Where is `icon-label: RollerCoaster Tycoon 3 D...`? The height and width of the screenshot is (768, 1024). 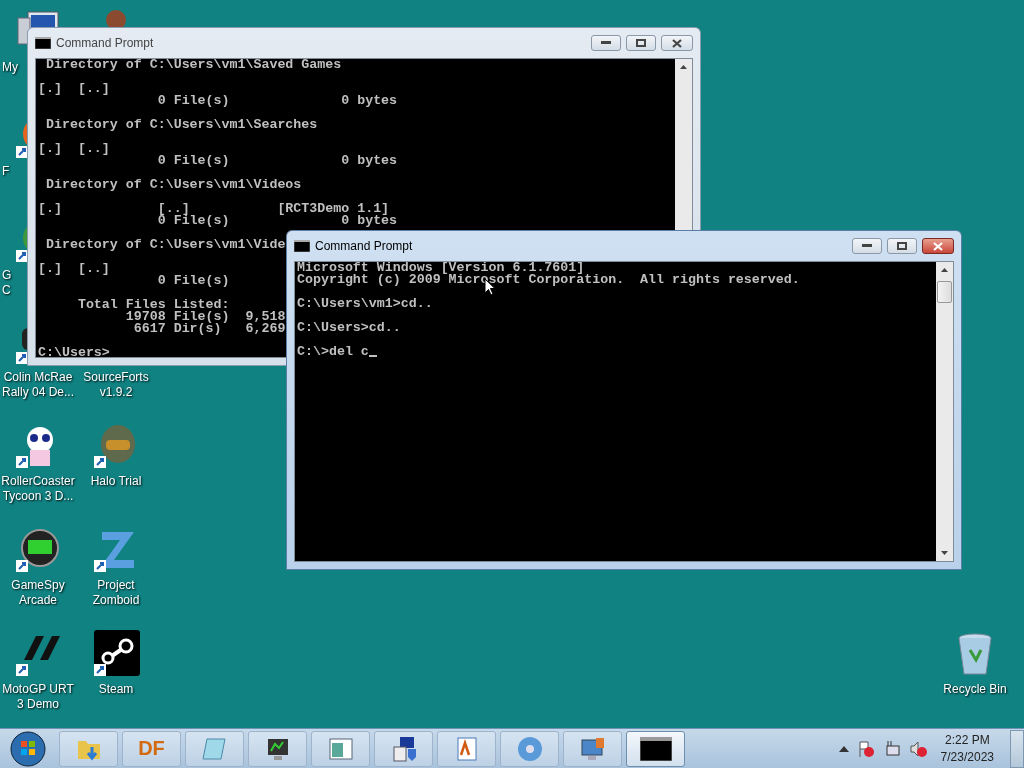 icon-label: RollerCoaster Tycoon 3 D... is located at coordinates (38, 489).